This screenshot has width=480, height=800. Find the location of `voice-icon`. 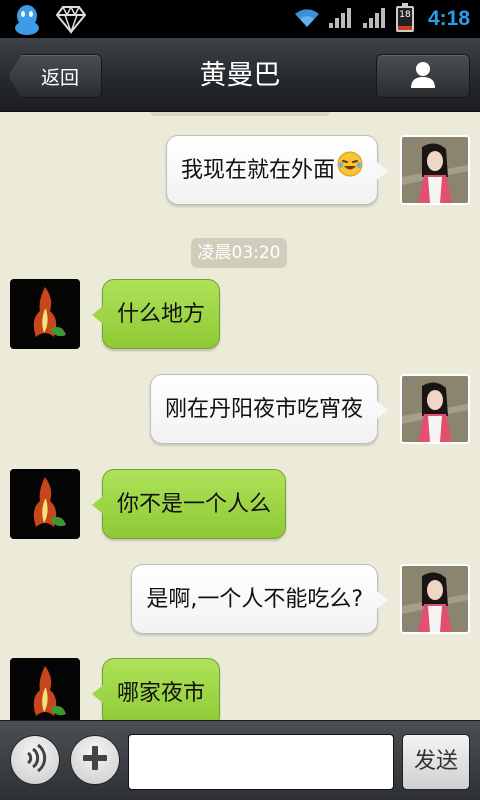

voice-icon is located at coordinates (35, 760).